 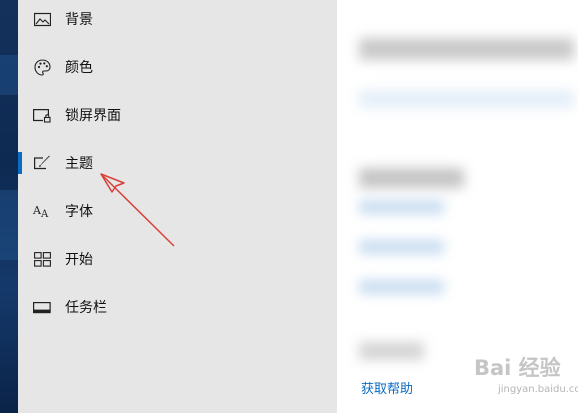 What do you see at coordinates (177, 163) in the screenshot?
I see `nav-item-themes: 主题` at bounding box center [177, 163].